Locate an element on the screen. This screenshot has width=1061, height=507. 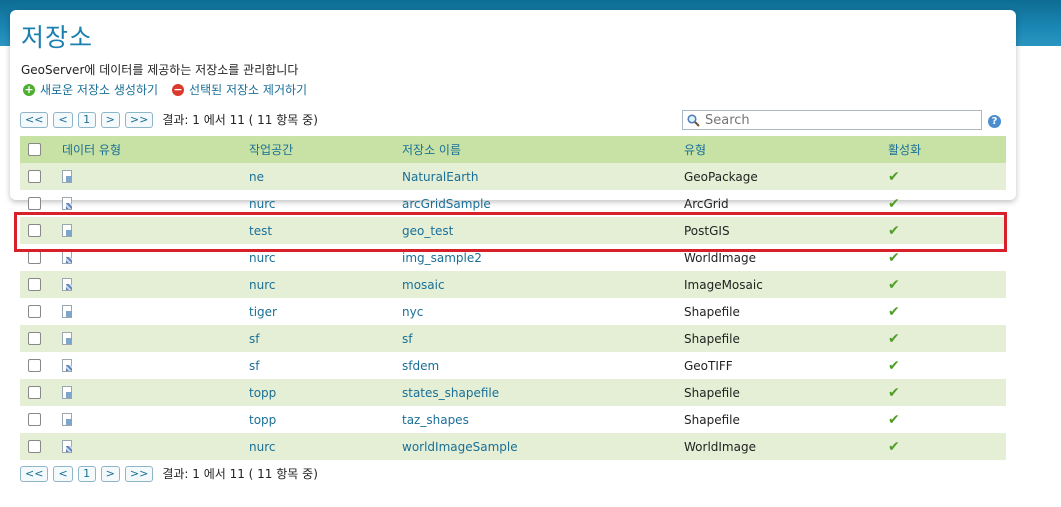
store-type: ImageMosaic is located at coordinates (723, 284).